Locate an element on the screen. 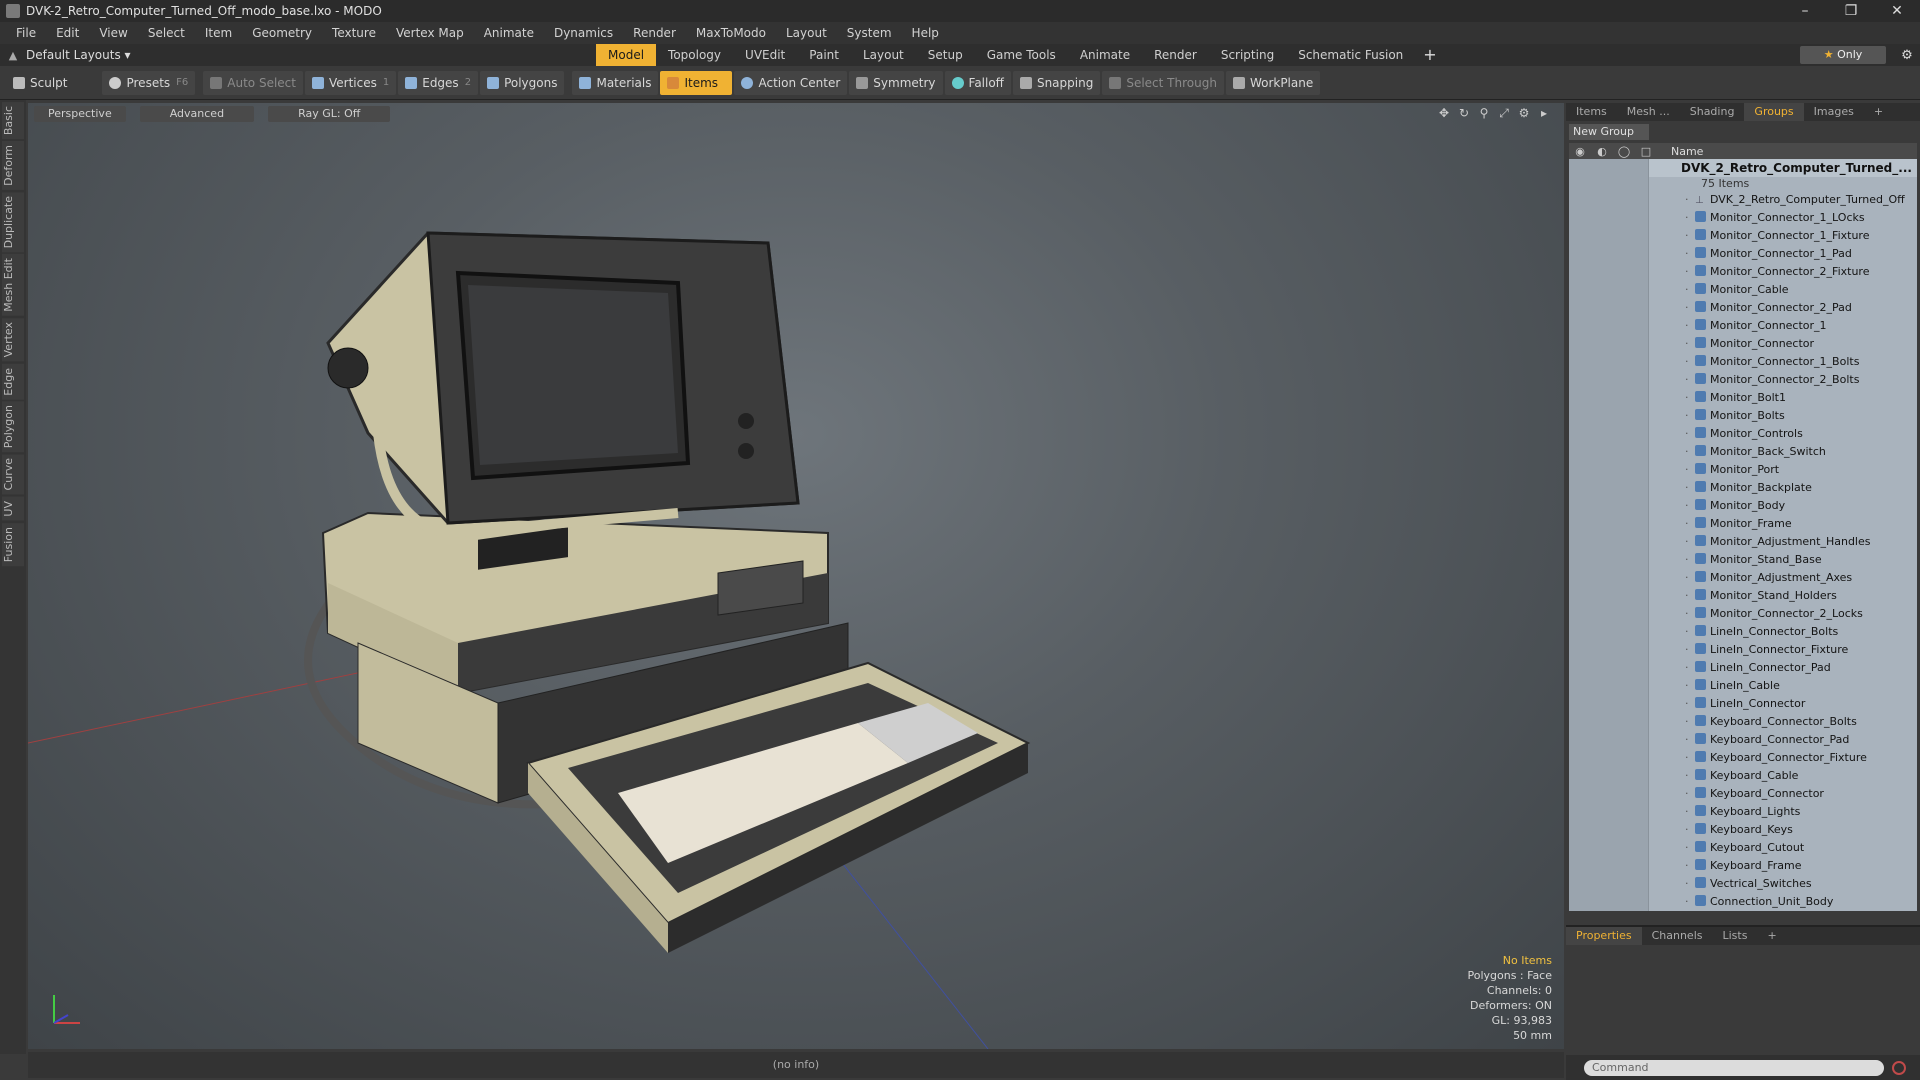 This screenshot has height=1080, width=1920. action-center-button: Action Center is located at coordinates (791, 82).